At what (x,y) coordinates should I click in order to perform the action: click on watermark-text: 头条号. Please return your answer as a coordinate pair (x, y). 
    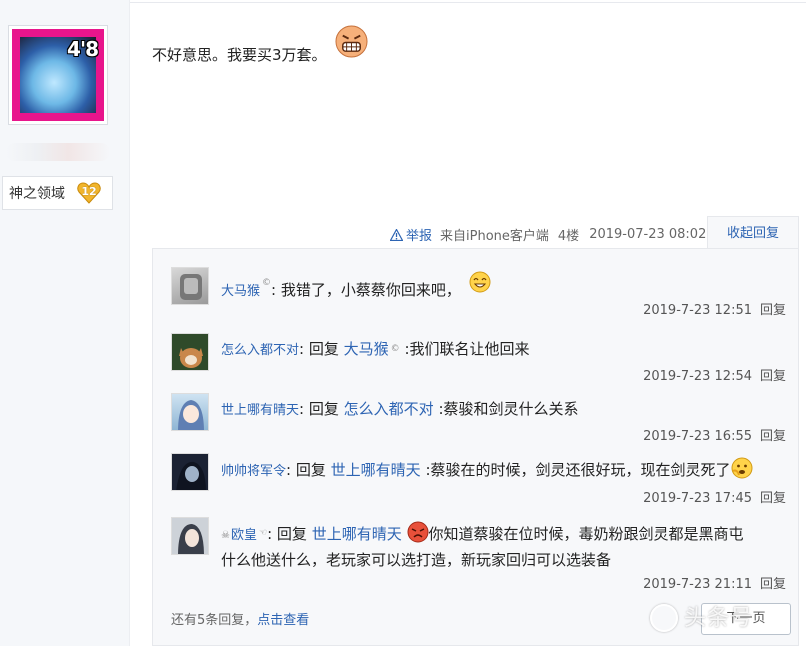
    Looking at the image, I should click on (719, 618).